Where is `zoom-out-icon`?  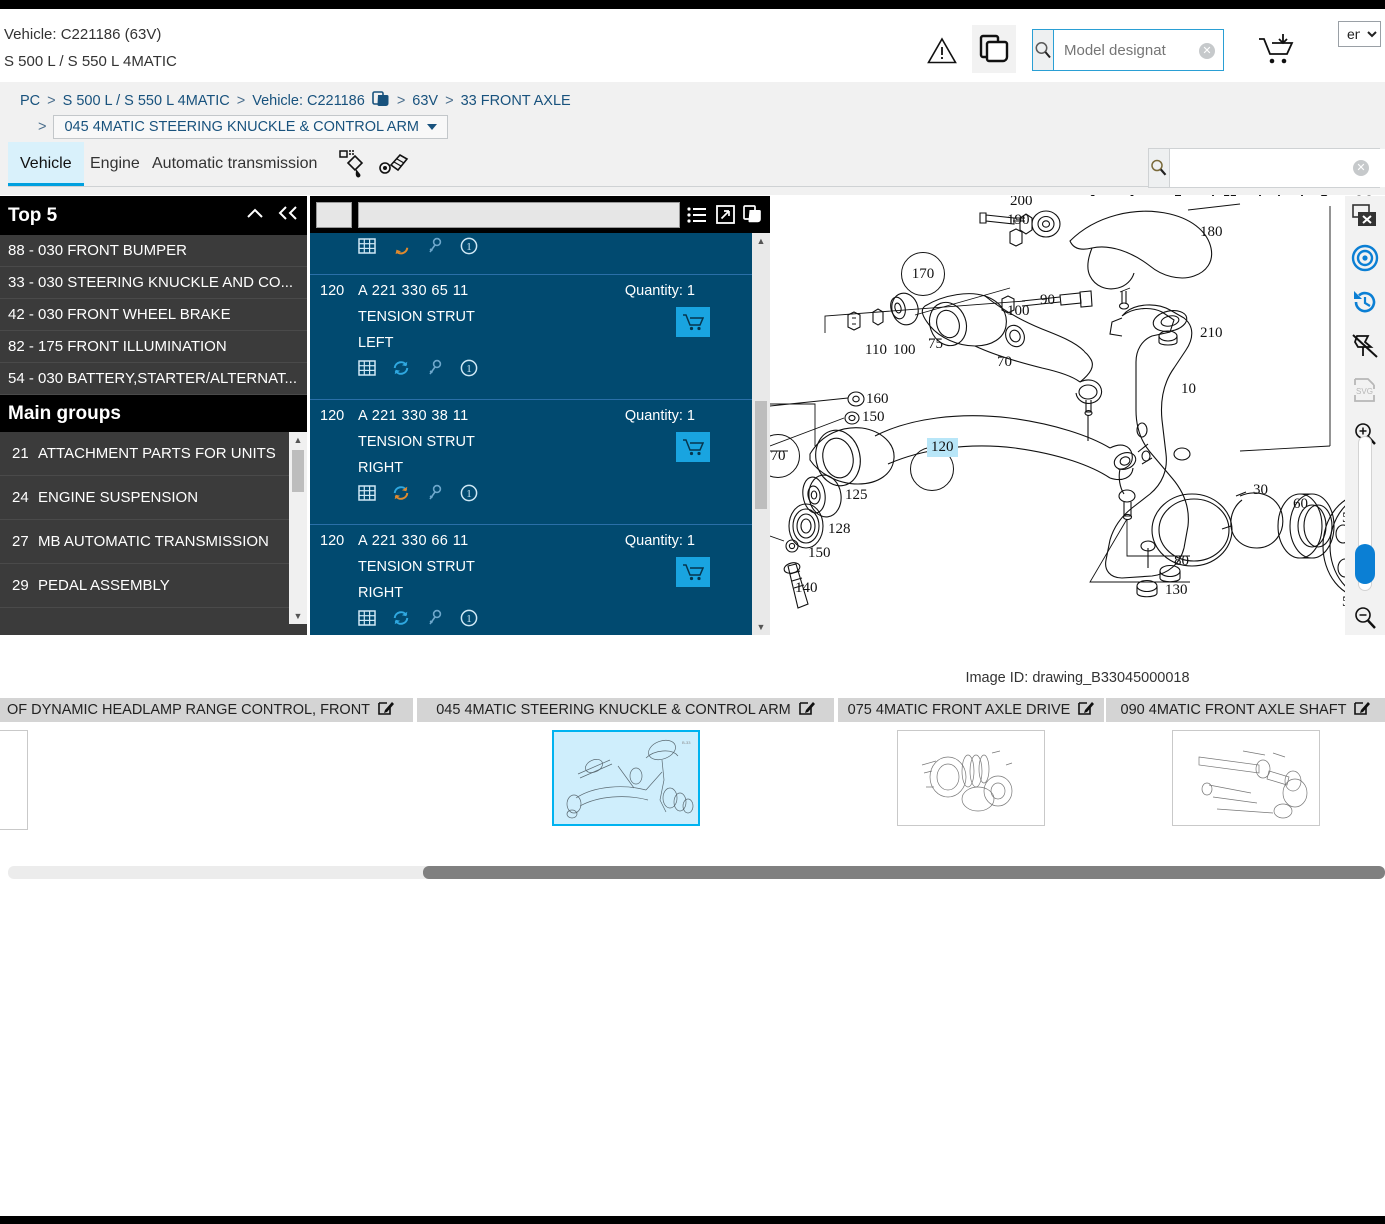 zoom-out-icon is located at coordinates (1365, 618).